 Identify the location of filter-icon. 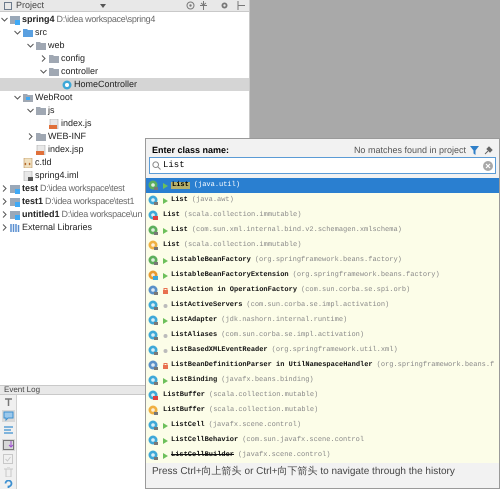
(474, 150).